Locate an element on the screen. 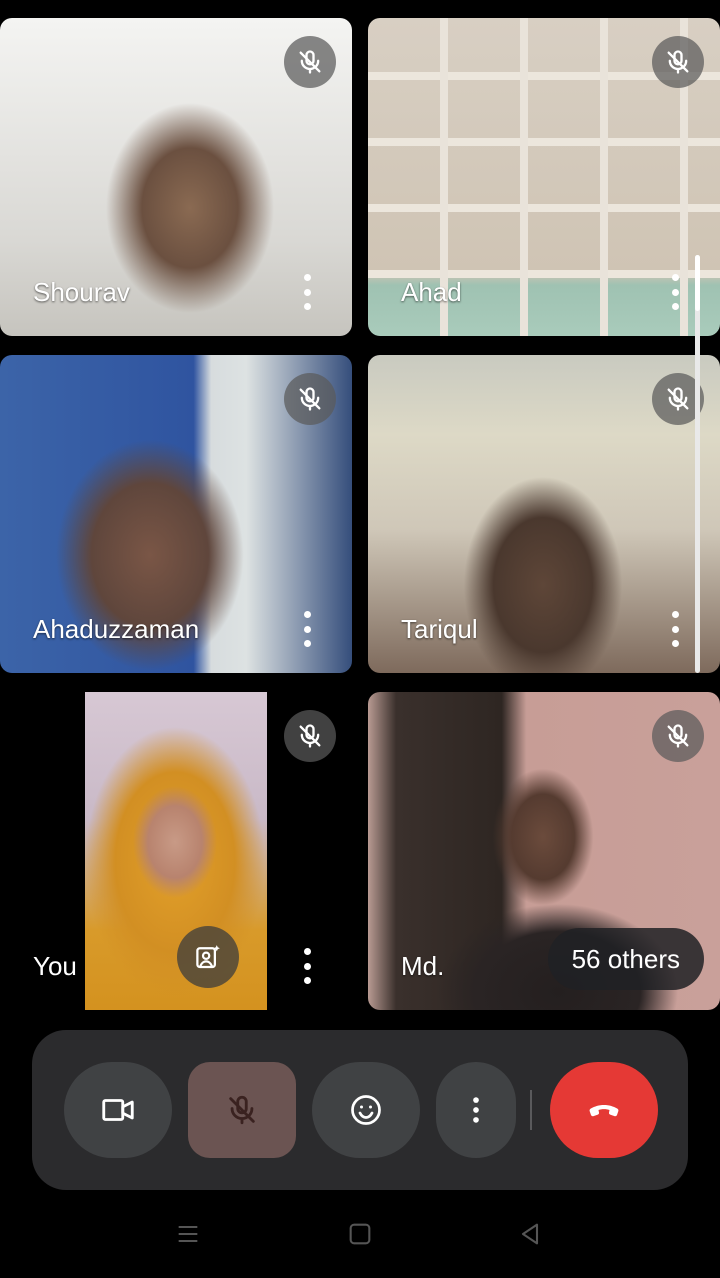 This screenshot has width=720, height=1278. portrait-sparkle-icon is located at coordinates (208, 957).